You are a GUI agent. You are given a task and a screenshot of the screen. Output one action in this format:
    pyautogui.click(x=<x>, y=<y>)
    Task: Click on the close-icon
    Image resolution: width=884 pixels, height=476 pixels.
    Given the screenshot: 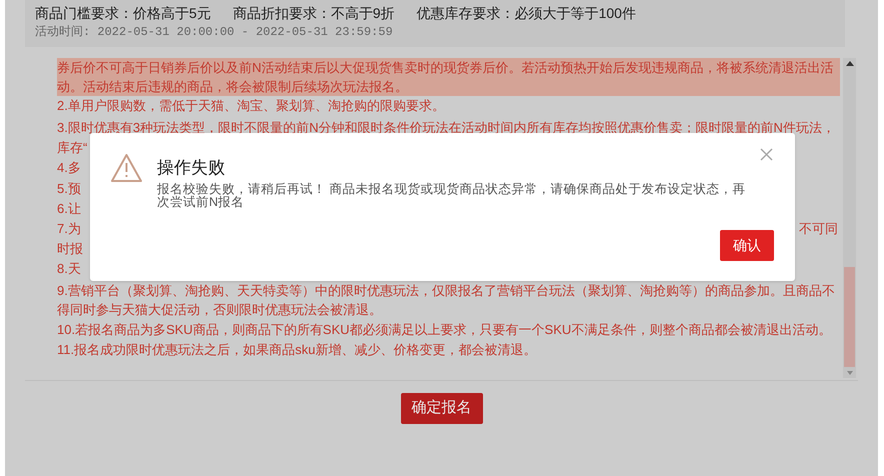 What is the action you would take?
    pyautogui.click(x=766, y=154)
    